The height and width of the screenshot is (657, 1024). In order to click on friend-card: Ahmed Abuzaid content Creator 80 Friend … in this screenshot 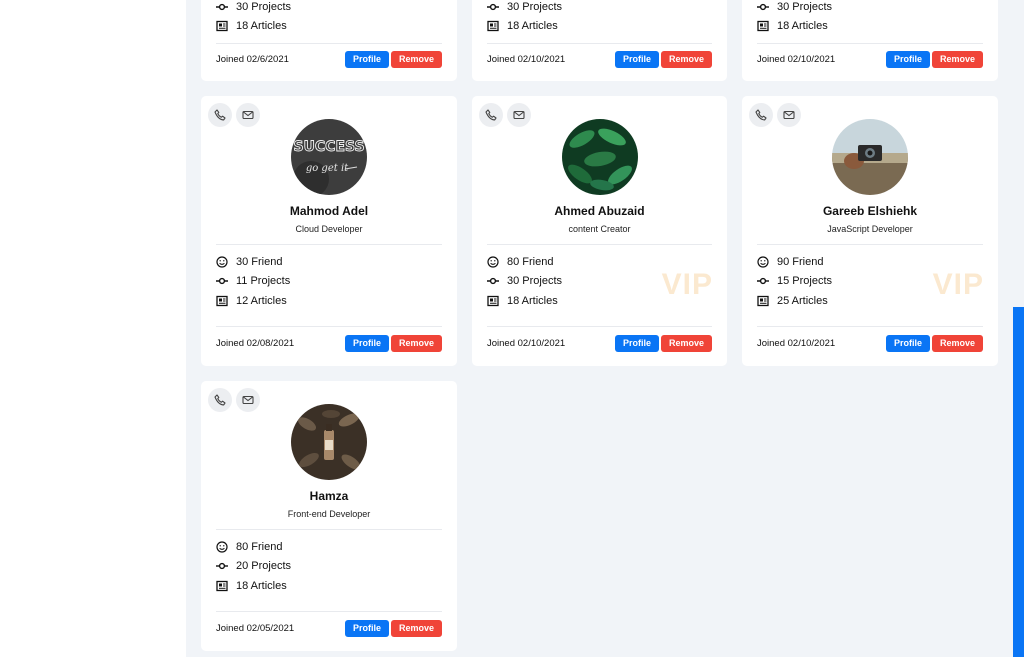, I will do `click(599, 231)`.